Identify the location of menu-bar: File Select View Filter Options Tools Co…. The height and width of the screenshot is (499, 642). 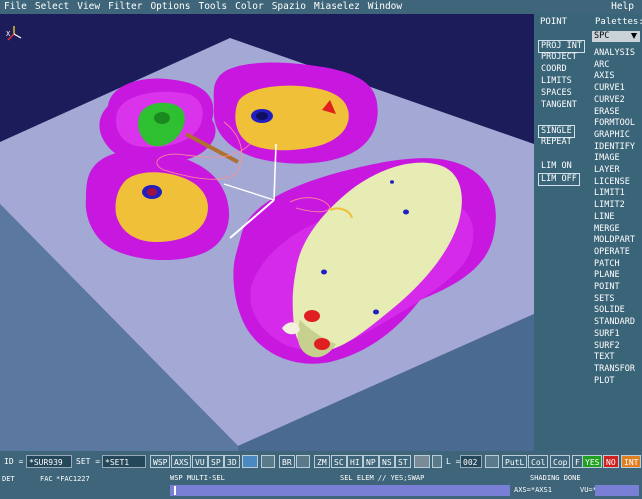
(321, 7).